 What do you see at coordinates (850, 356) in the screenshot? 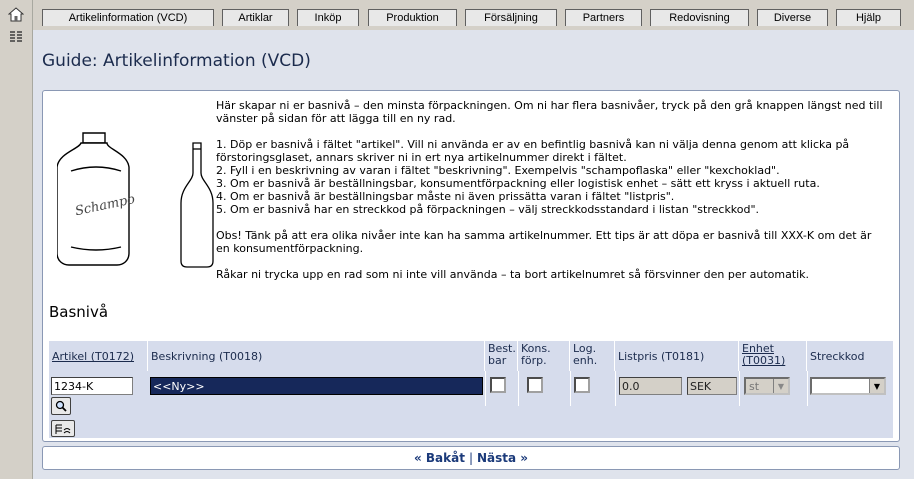
I see `header-streckkod: Streckkod` at bounding box center [850, 356].